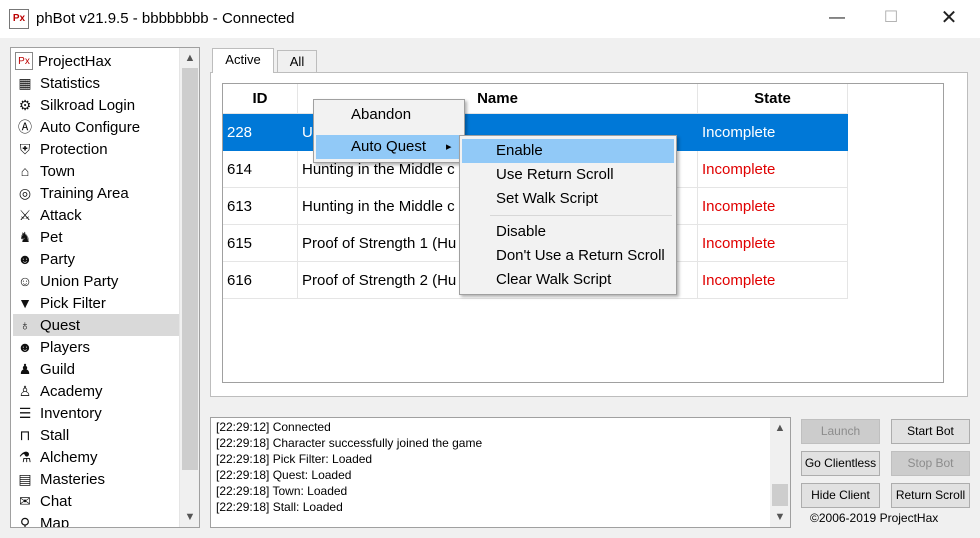 Image resolution: width=980 pixels, height=538 pixels. Describe the element at coordinates (930, 431) in the screenshot. I see `start-bot-button: Start Bot` at that location.